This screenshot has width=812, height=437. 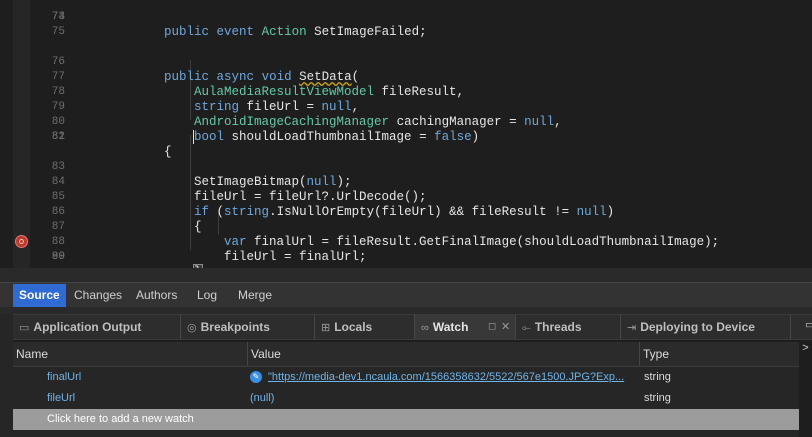 What do you see at coordinates (120, 419) in the screenshot?
I see `add-watch-label: Click here to add a new watch` at bounding box center [120, 419].